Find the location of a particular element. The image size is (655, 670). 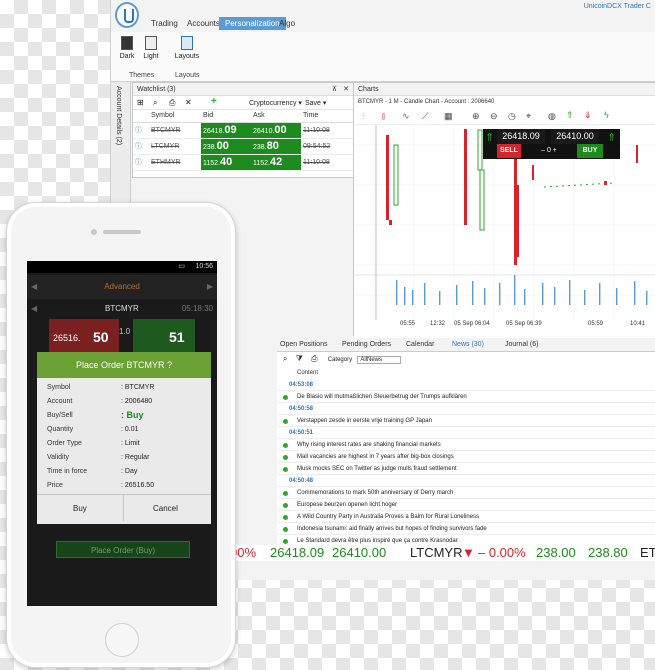

bar-chart-icon: ⫶ is located at coordinates (363, 116).